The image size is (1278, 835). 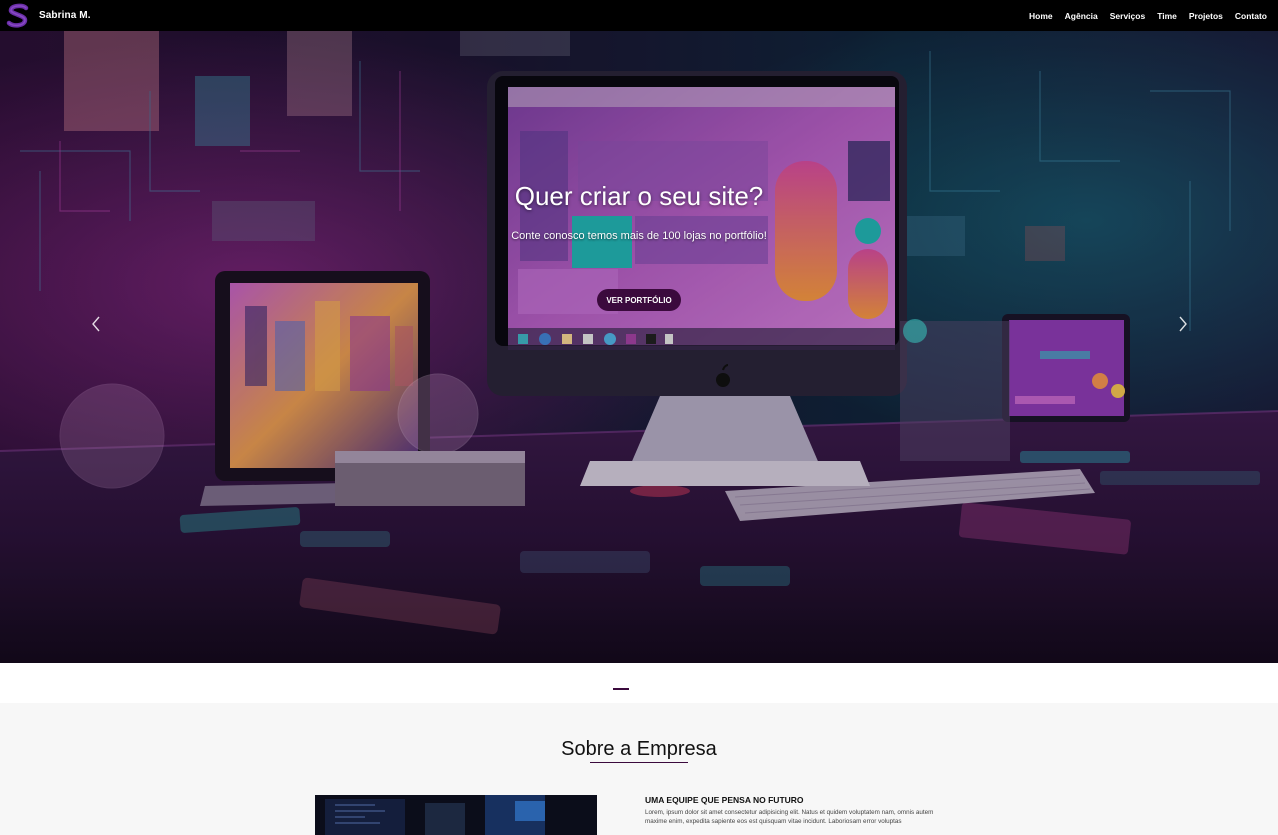 What do you see at coordinates (621, 689) in the screenshot?
I see `carousel-indicator-active` at bounding box center [621, 689].